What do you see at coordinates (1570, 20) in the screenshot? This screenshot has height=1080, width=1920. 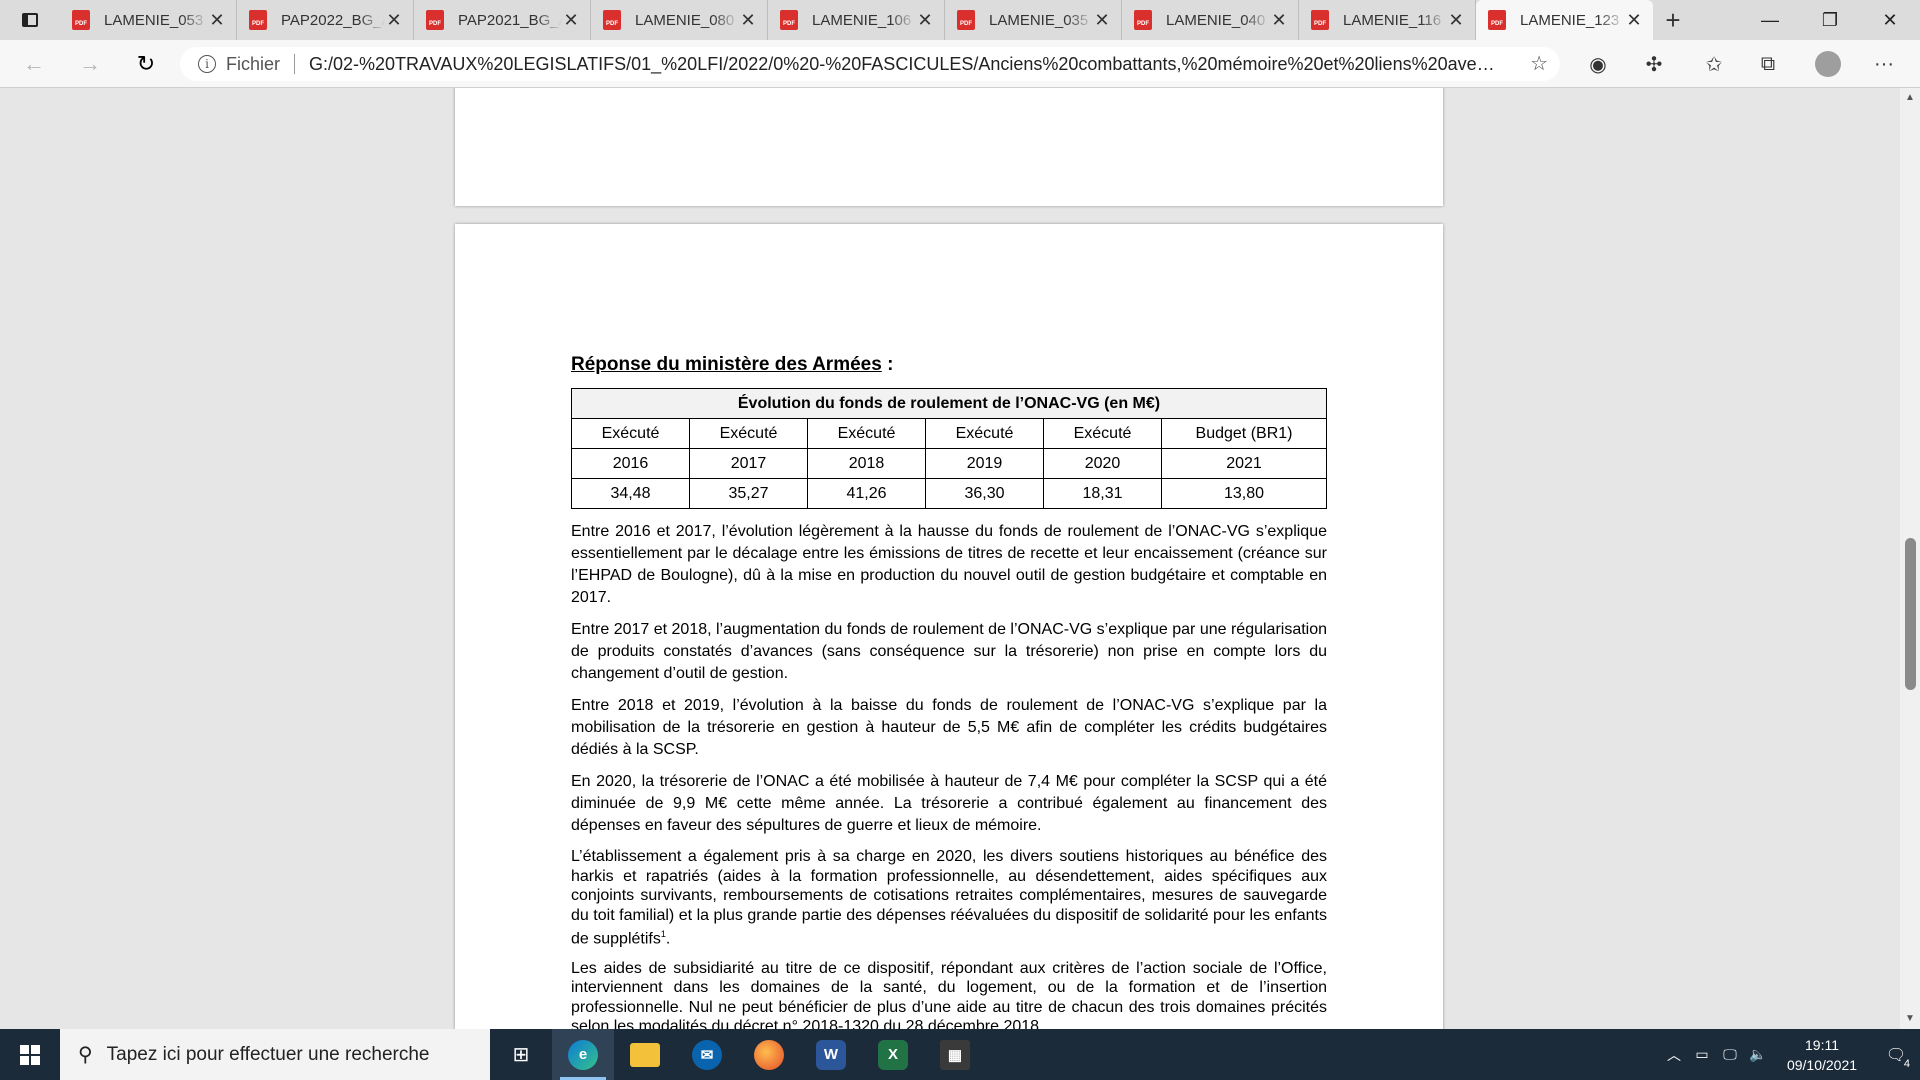 I see `tab-label: LAMENIE_123` at bounding box center [1570, 20].